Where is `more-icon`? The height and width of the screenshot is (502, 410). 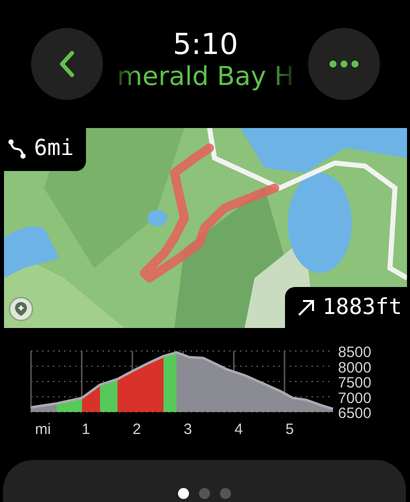 more-icon is located at coordinates (343, 64).